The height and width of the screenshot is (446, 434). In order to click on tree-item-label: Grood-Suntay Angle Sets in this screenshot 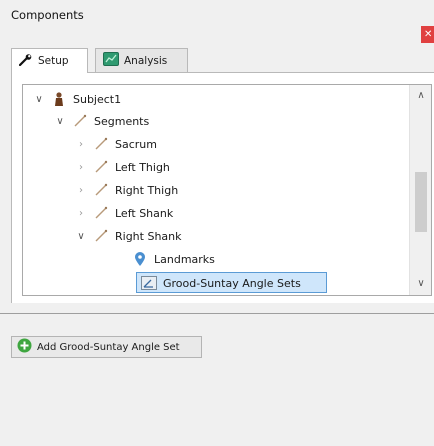, I will do `click(232, 283)`.